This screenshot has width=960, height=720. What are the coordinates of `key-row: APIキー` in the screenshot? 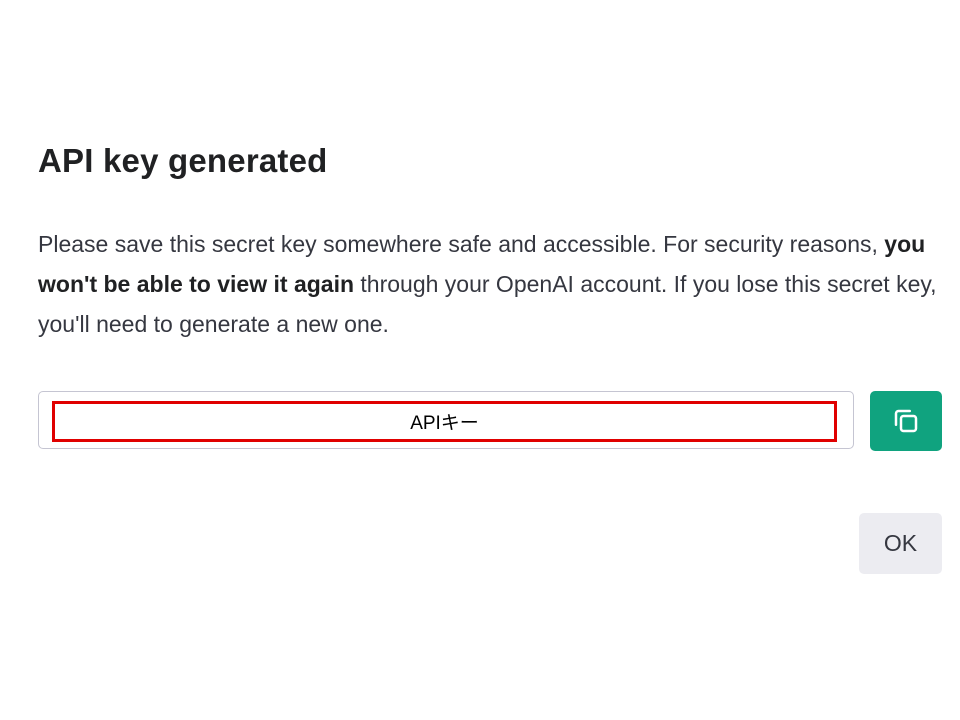 It's located at (490, 421).